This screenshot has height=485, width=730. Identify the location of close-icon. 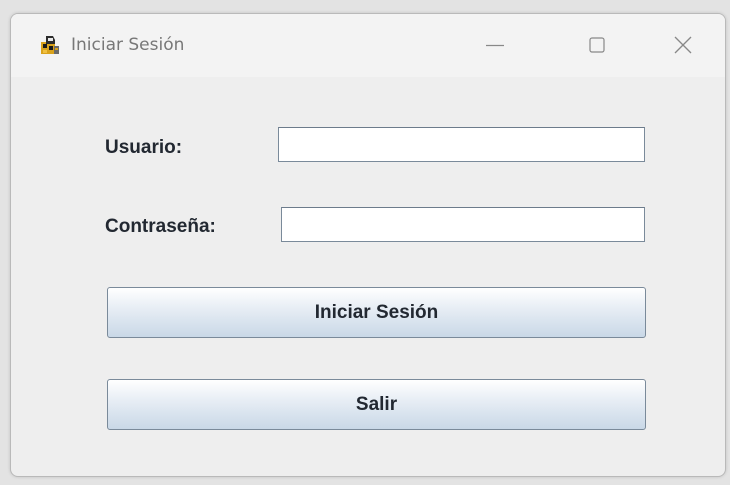
(683, 45).